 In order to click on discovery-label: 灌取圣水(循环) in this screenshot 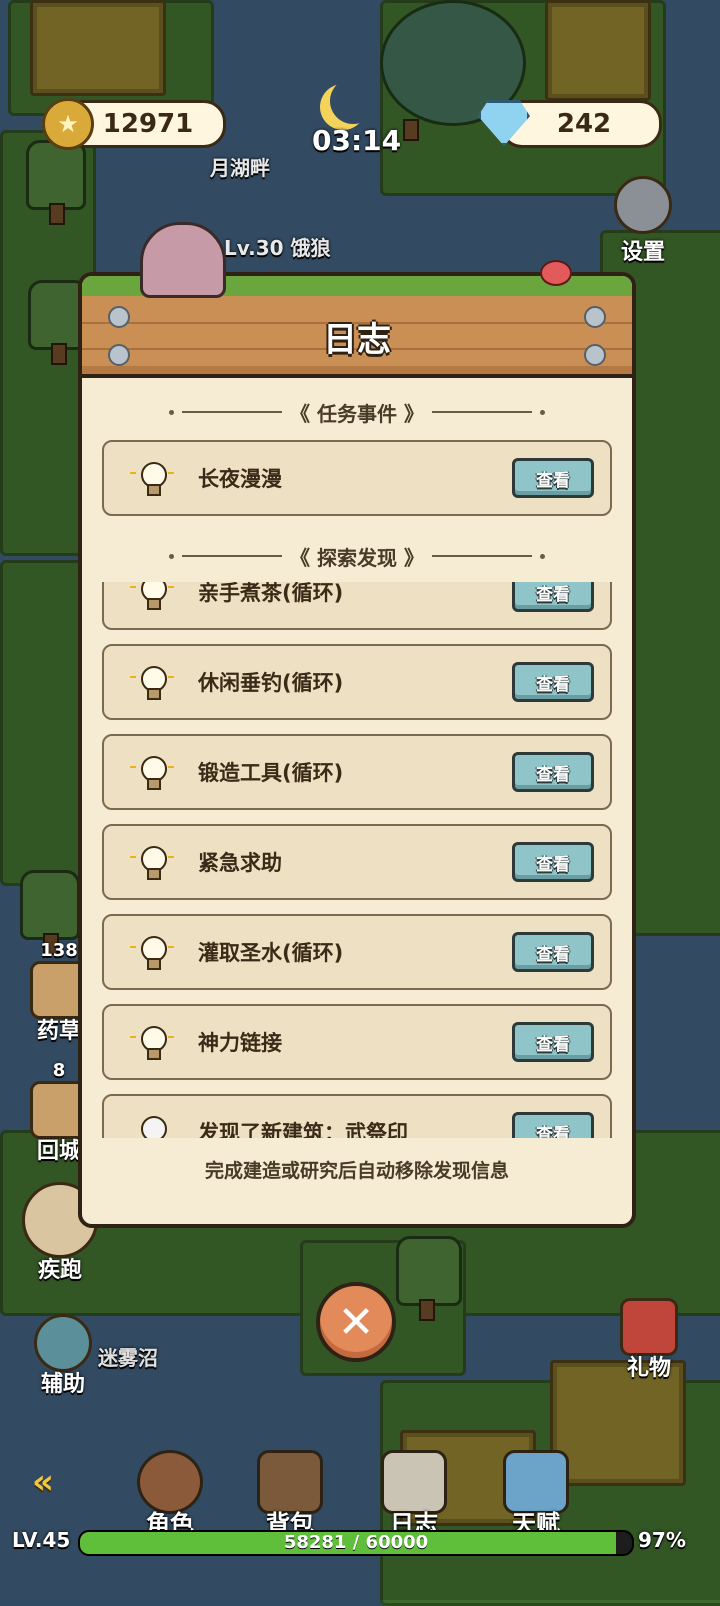, I will do `click(271, 953)`.